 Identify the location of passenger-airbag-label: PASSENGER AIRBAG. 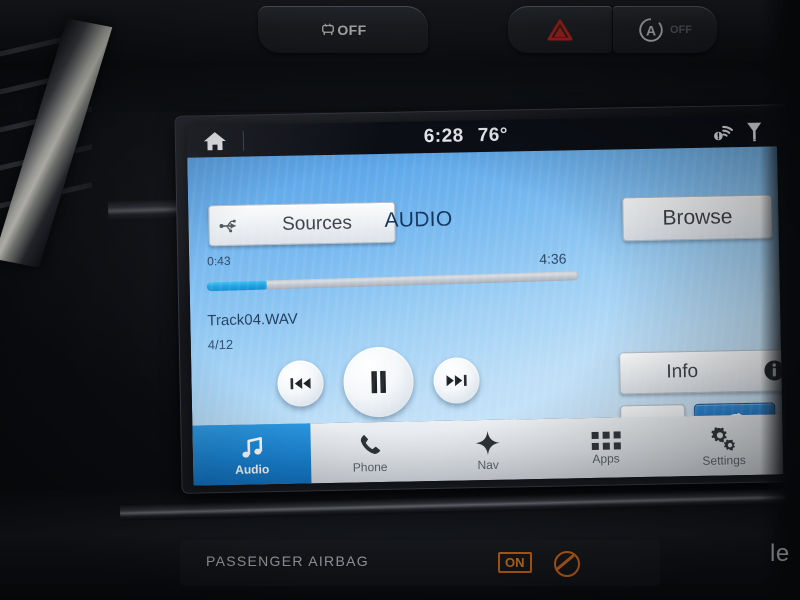
(287, 561).